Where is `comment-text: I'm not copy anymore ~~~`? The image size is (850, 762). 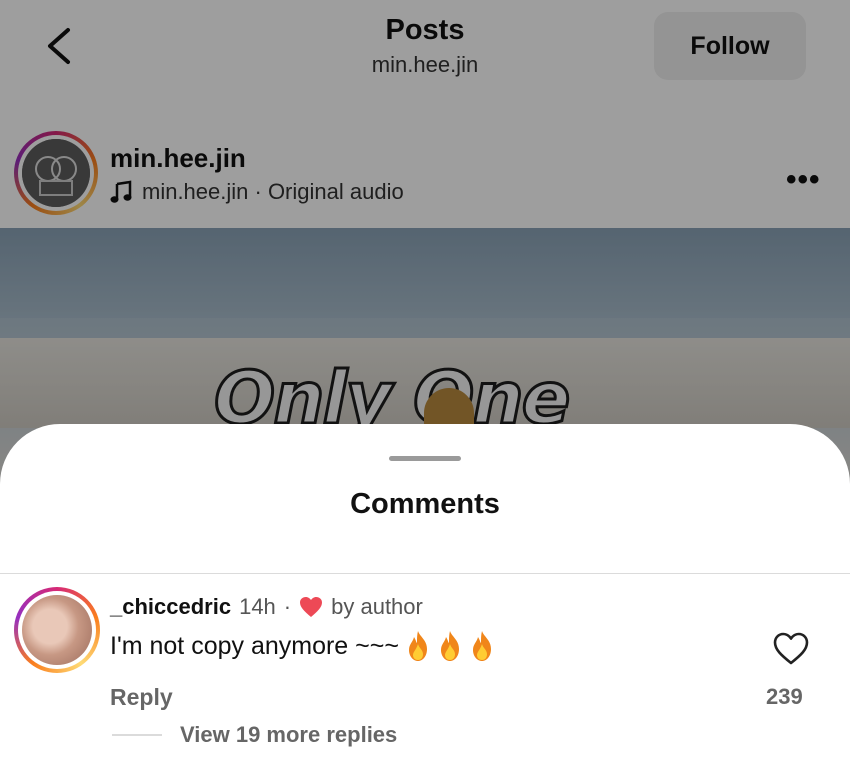
comment-text: I'm not copy anymore ~~~ is located at coordinates (302, 646).